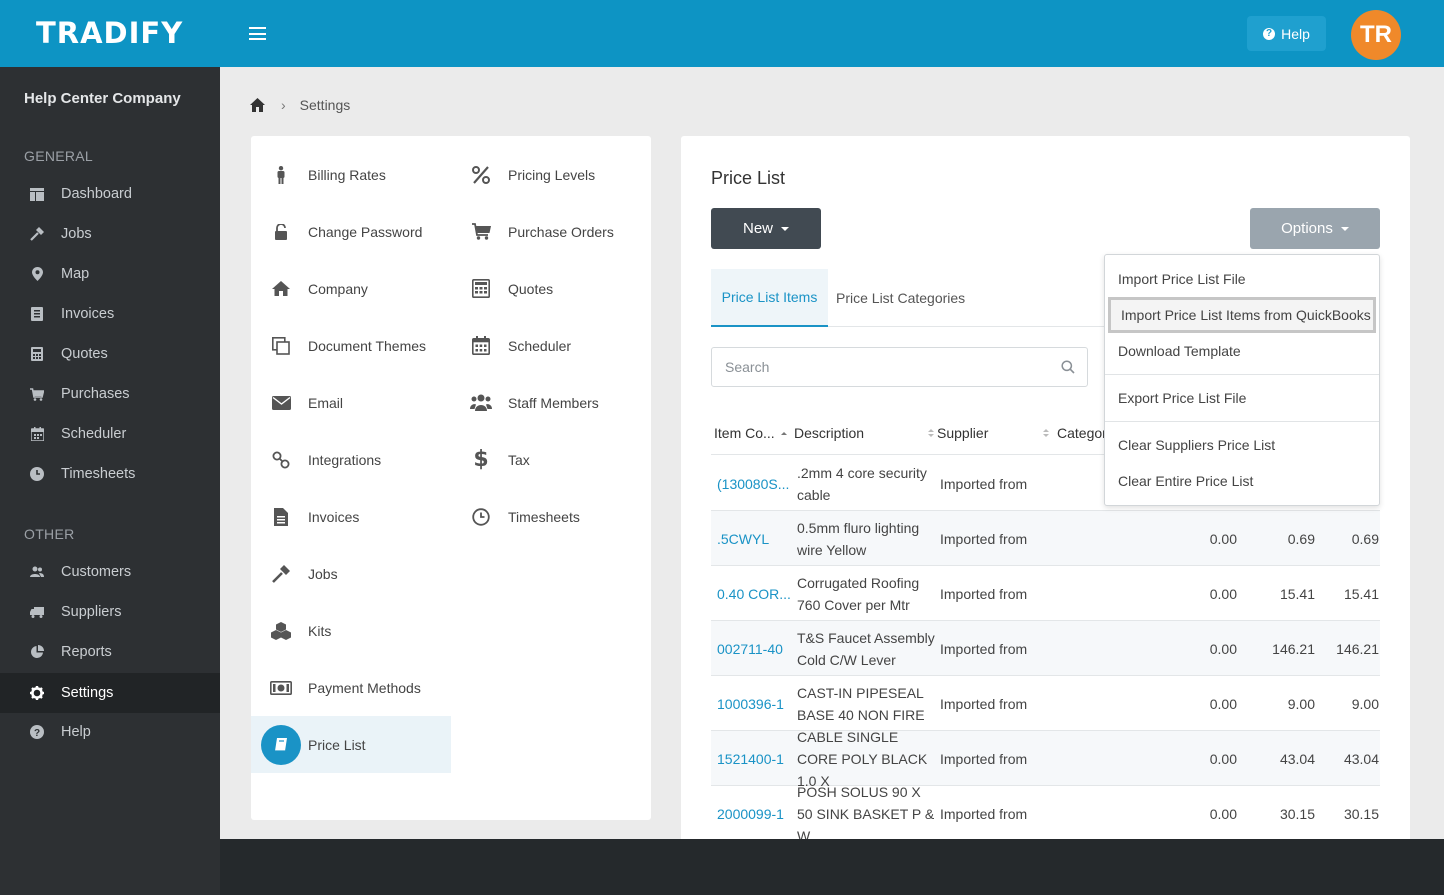 Image resolution: width=1444 pixels, height=895 pixels. I want to click on column-header-supplier: Supplier, so click(993, 433).